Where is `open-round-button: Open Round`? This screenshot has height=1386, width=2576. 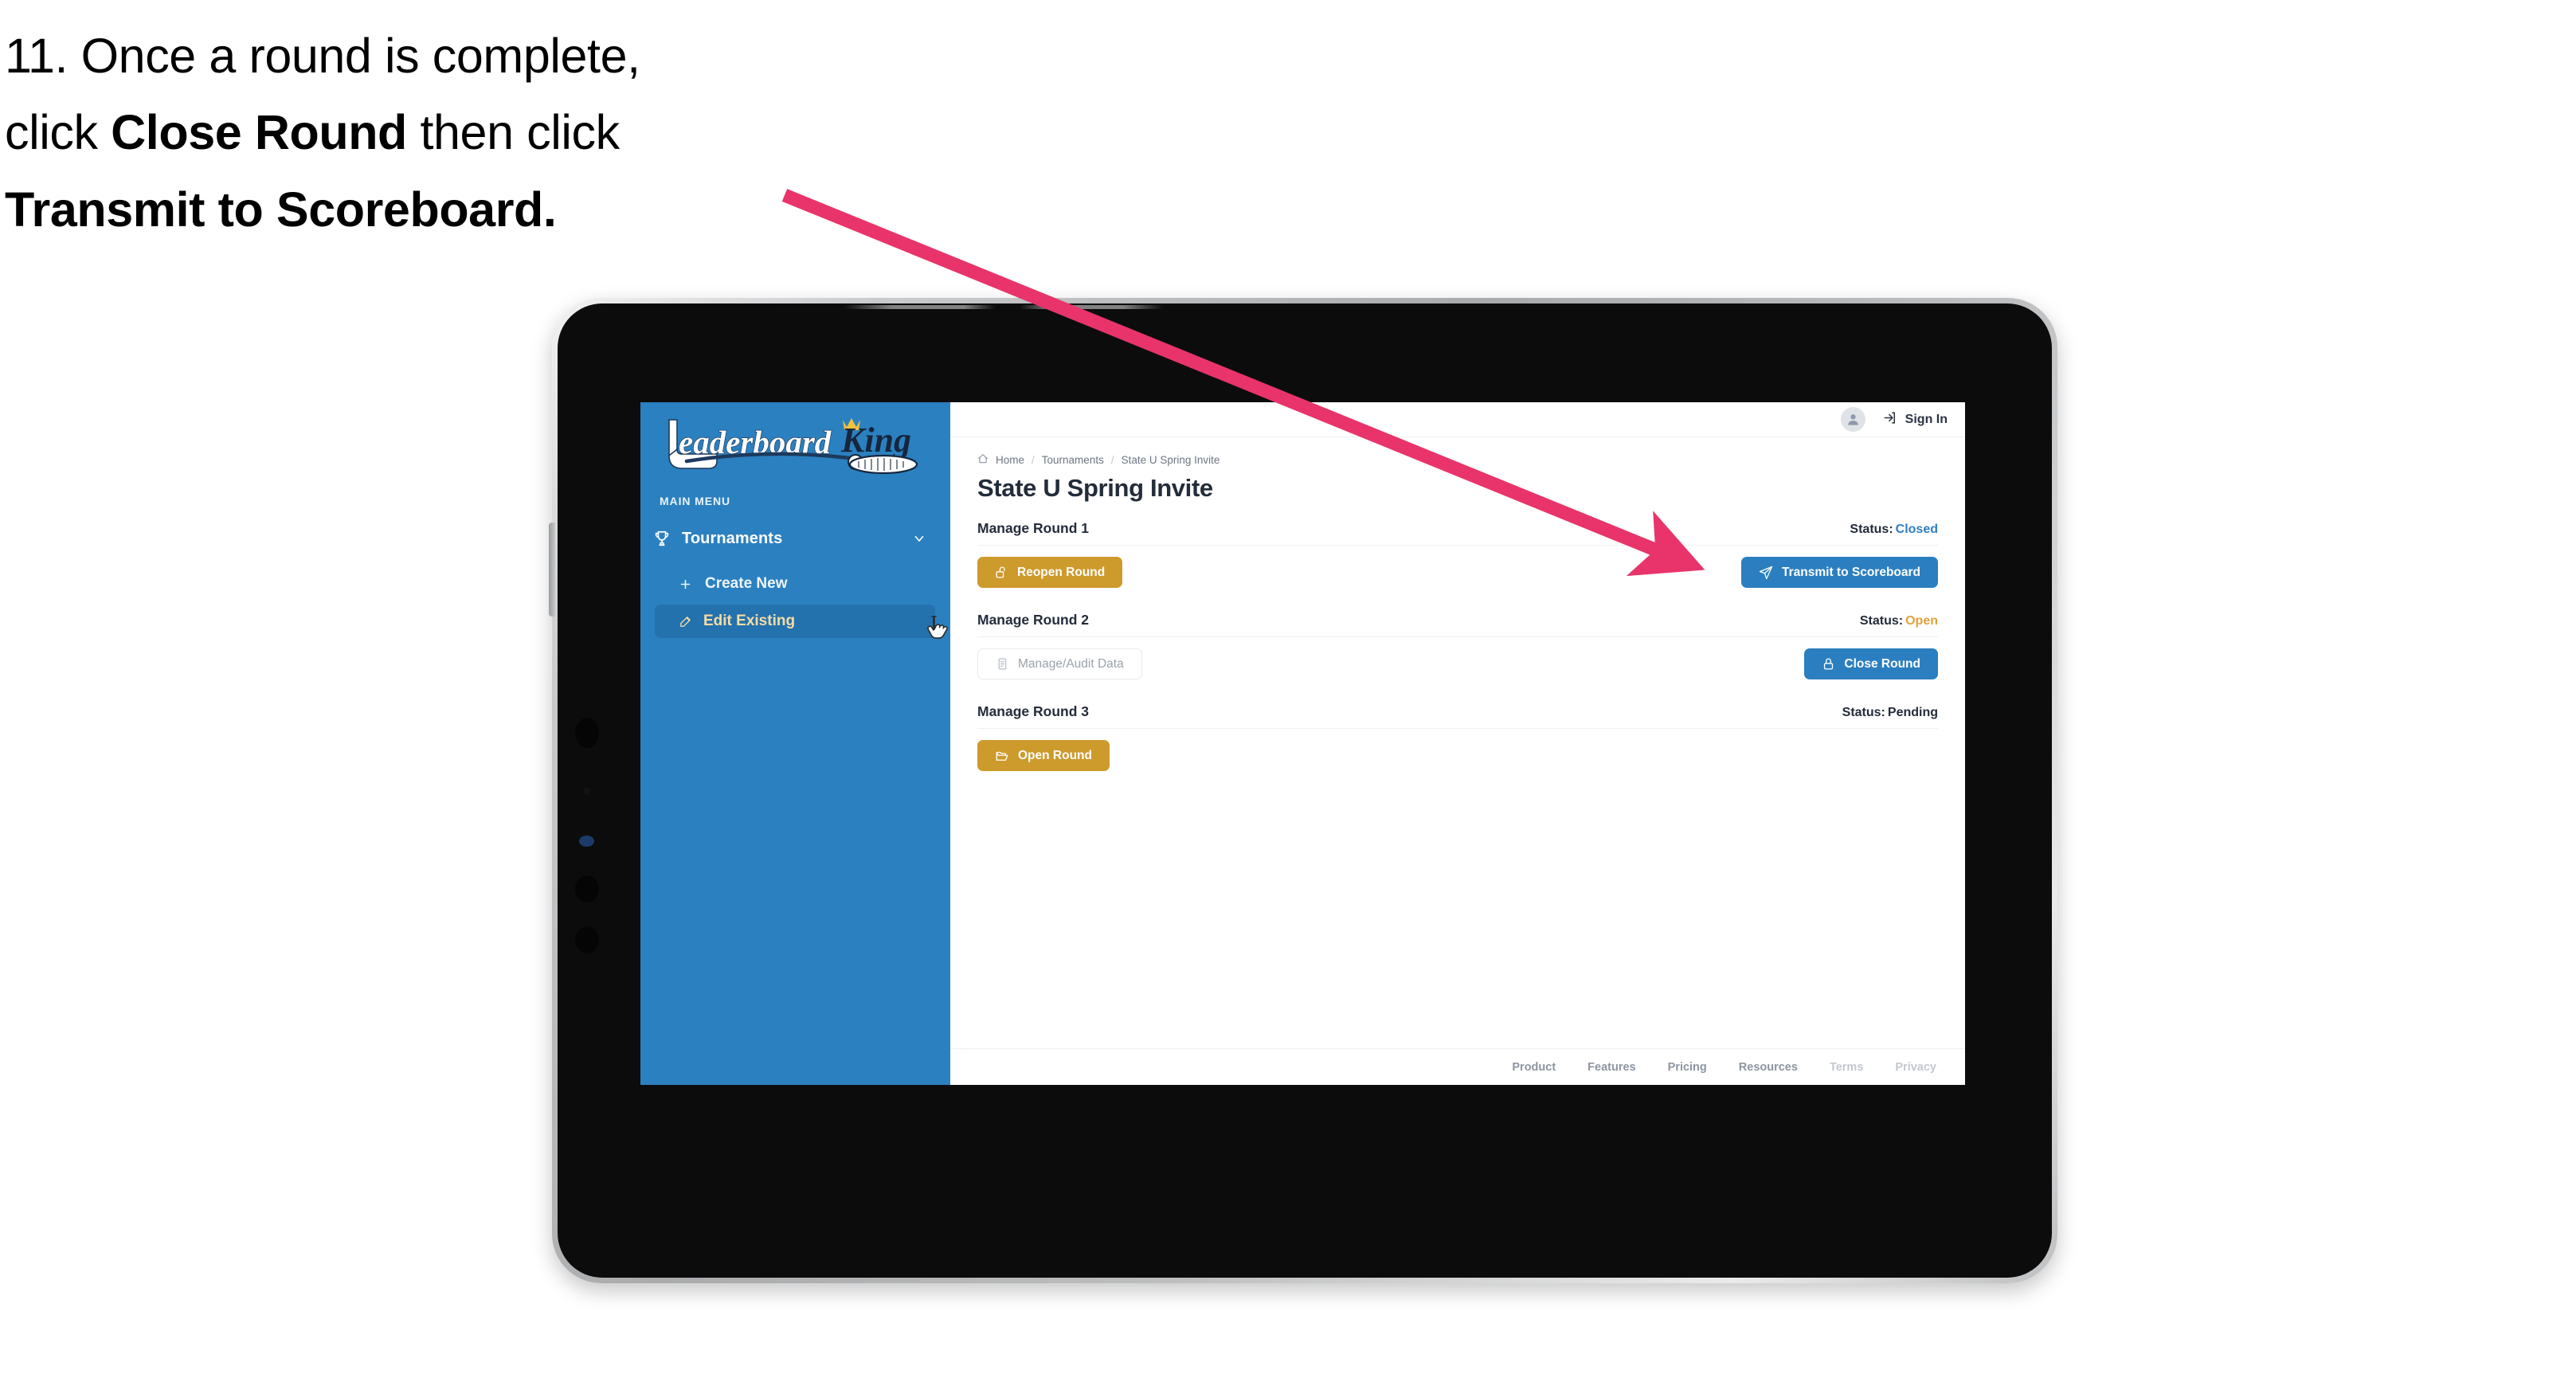
open-round-button: Open Round is located at coordinates (1043, 755).